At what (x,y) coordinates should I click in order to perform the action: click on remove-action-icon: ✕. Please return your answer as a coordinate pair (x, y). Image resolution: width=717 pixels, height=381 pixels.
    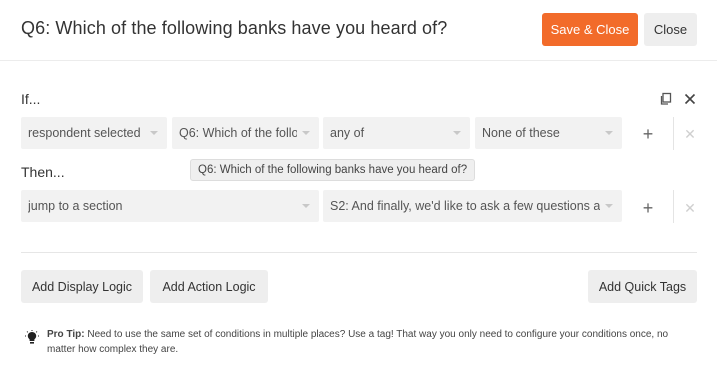
    Looking at the image, I should click on (690, 208).